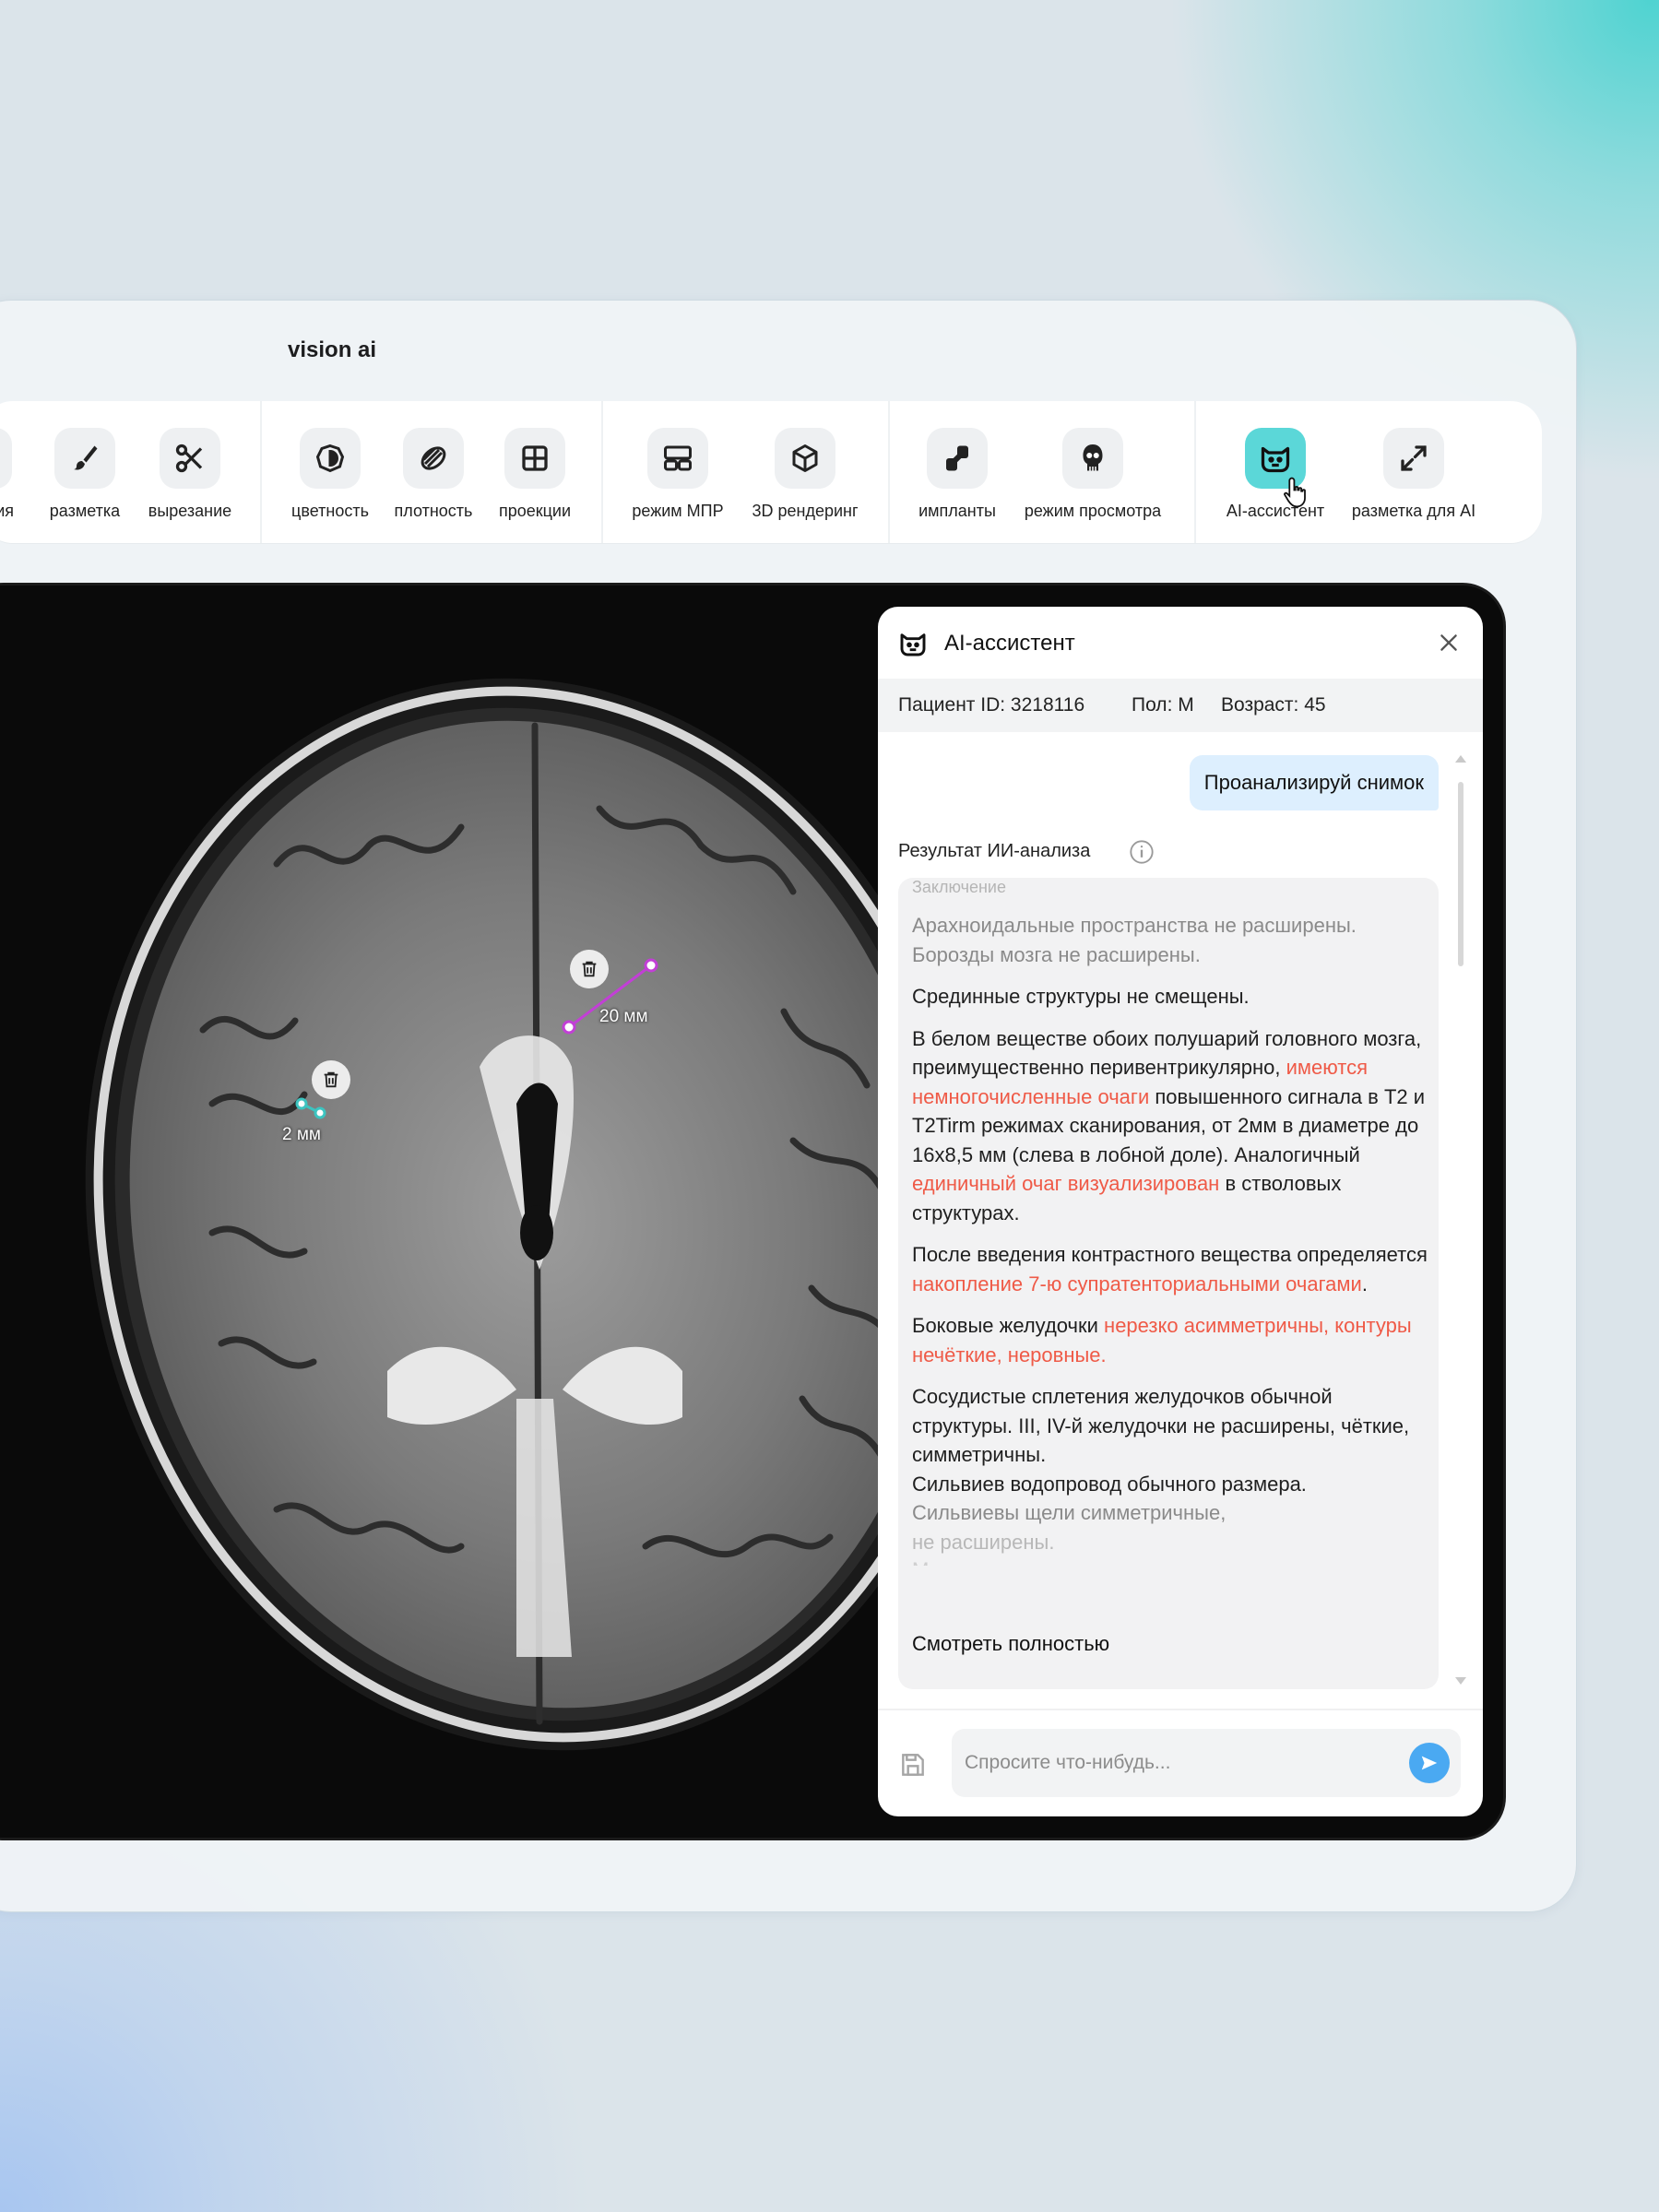  I want to click on grid-icon, so click(534, 459).